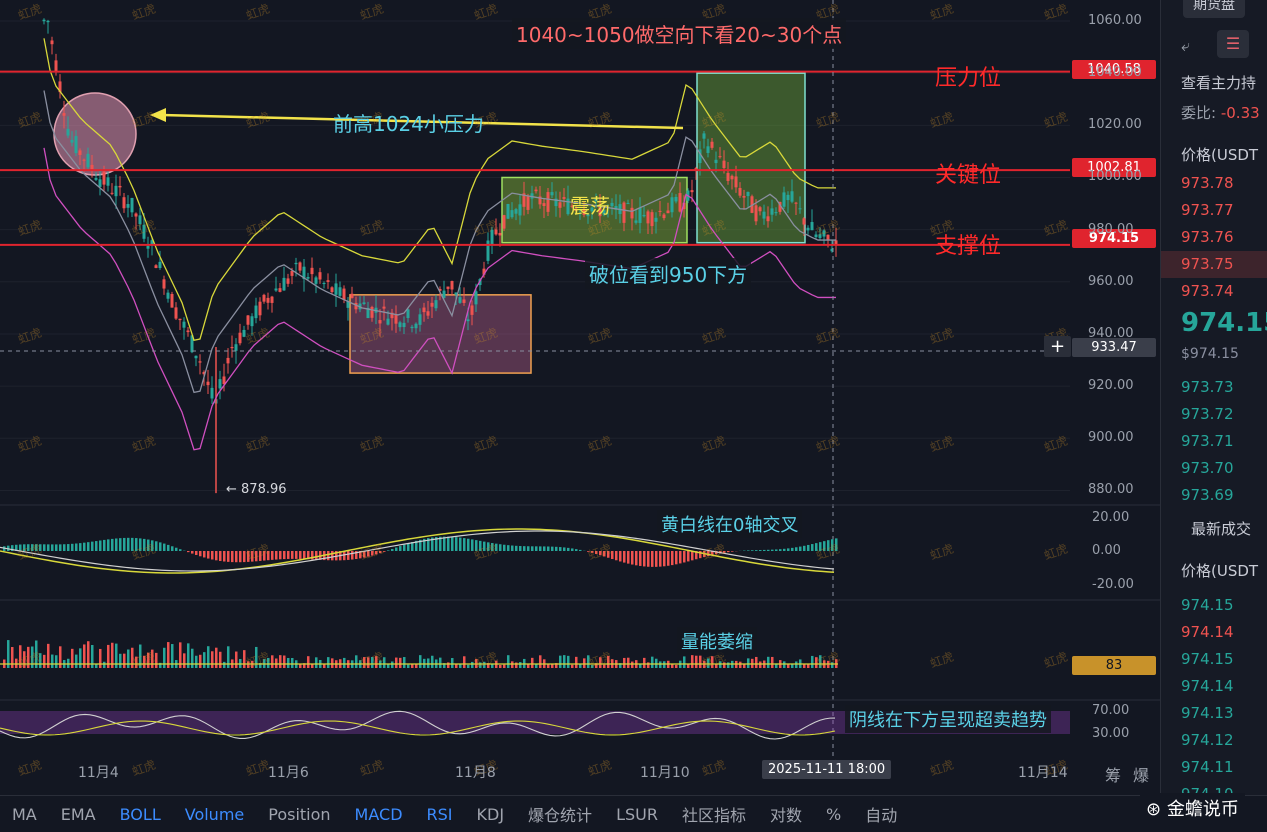 This screenshot has height=832, width=1267. I want to click on price-header: 价格(USDT, so click(1209, 155).